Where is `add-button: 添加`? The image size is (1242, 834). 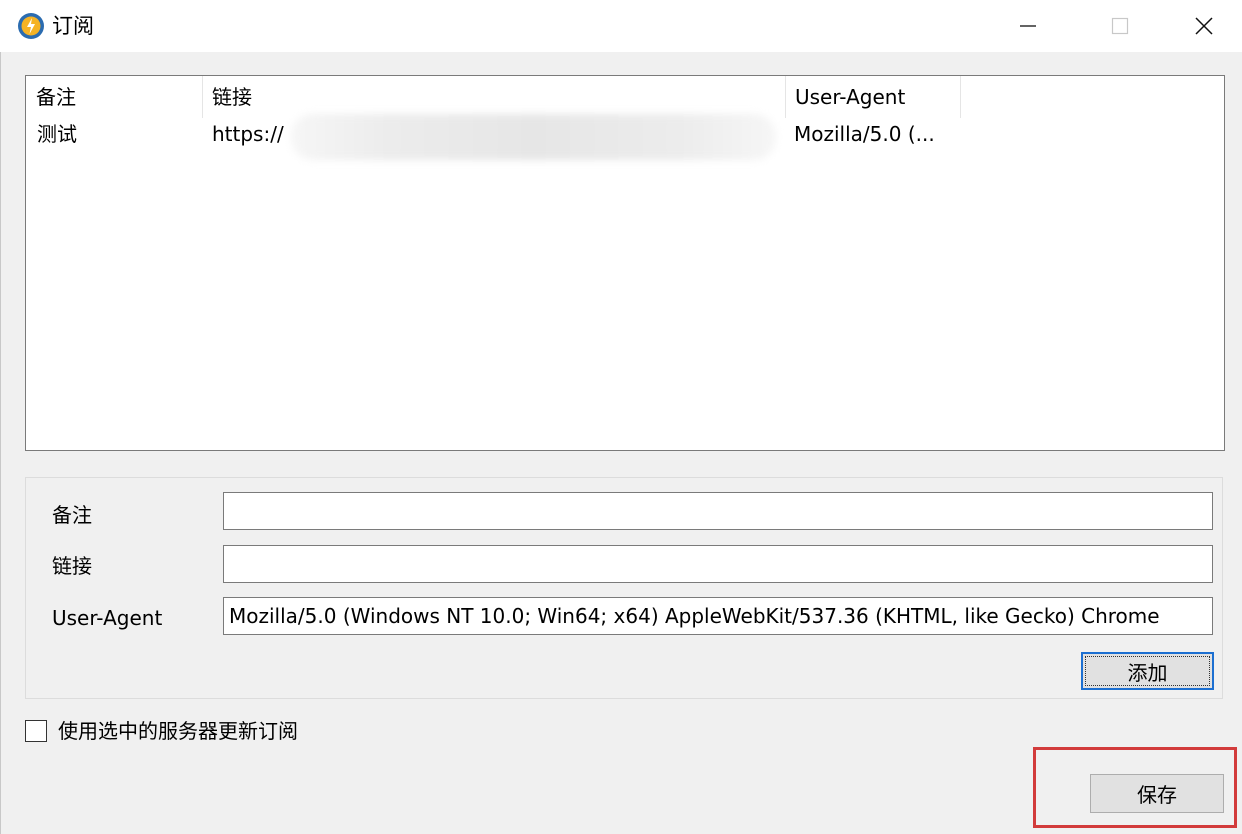
add-button: 添加 is located at coordinates (1147, 671).